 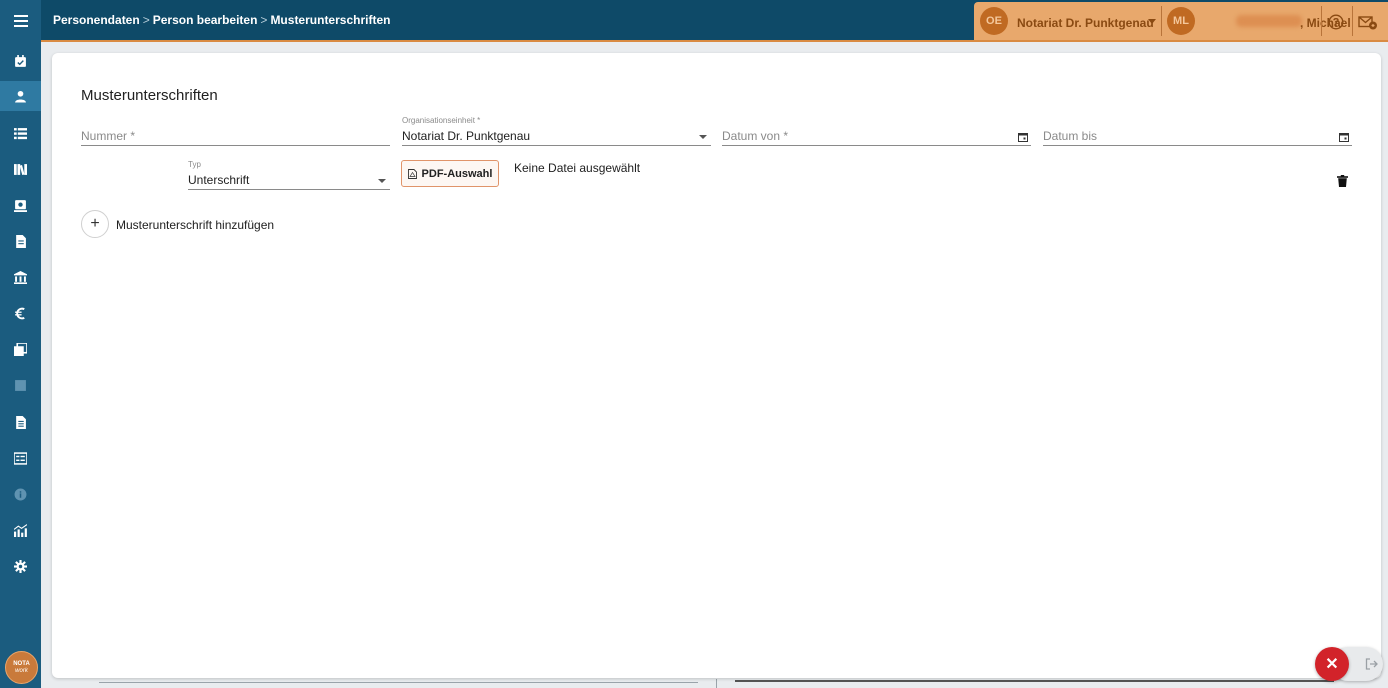 I want to click on datum-von-placeholder: Datum von *, so click(x=755, y=136).